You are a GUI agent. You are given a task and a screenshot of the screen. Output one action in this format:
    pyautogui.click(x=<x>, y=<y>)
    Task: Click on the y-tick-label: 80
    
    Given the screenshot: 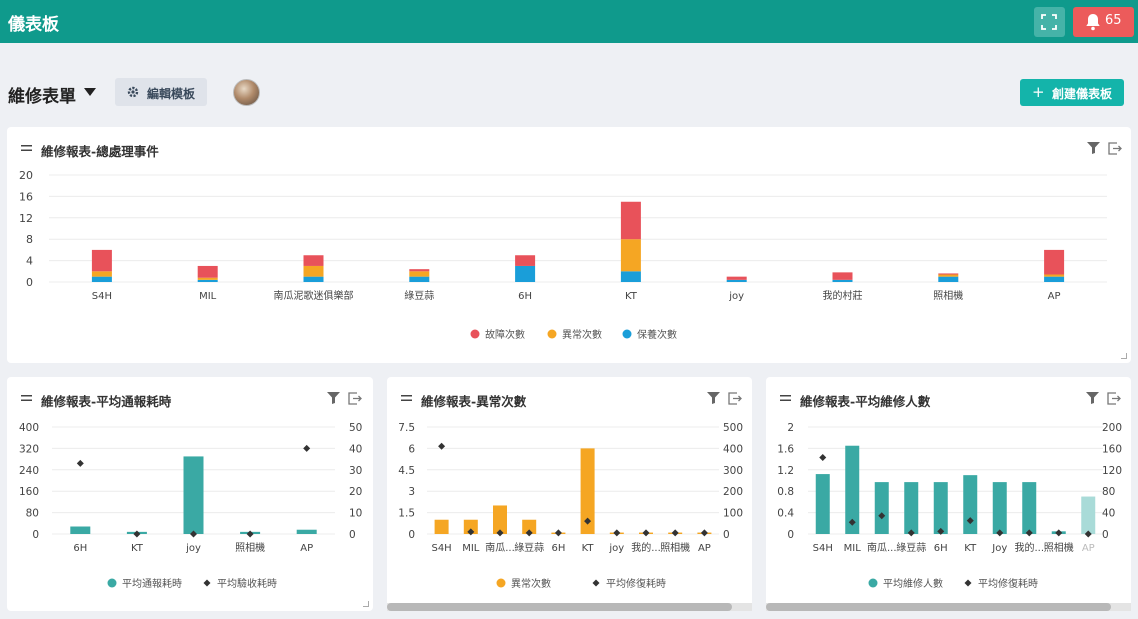 What is the action you would take?
    pyautogui.click(x=32, y=514)
    